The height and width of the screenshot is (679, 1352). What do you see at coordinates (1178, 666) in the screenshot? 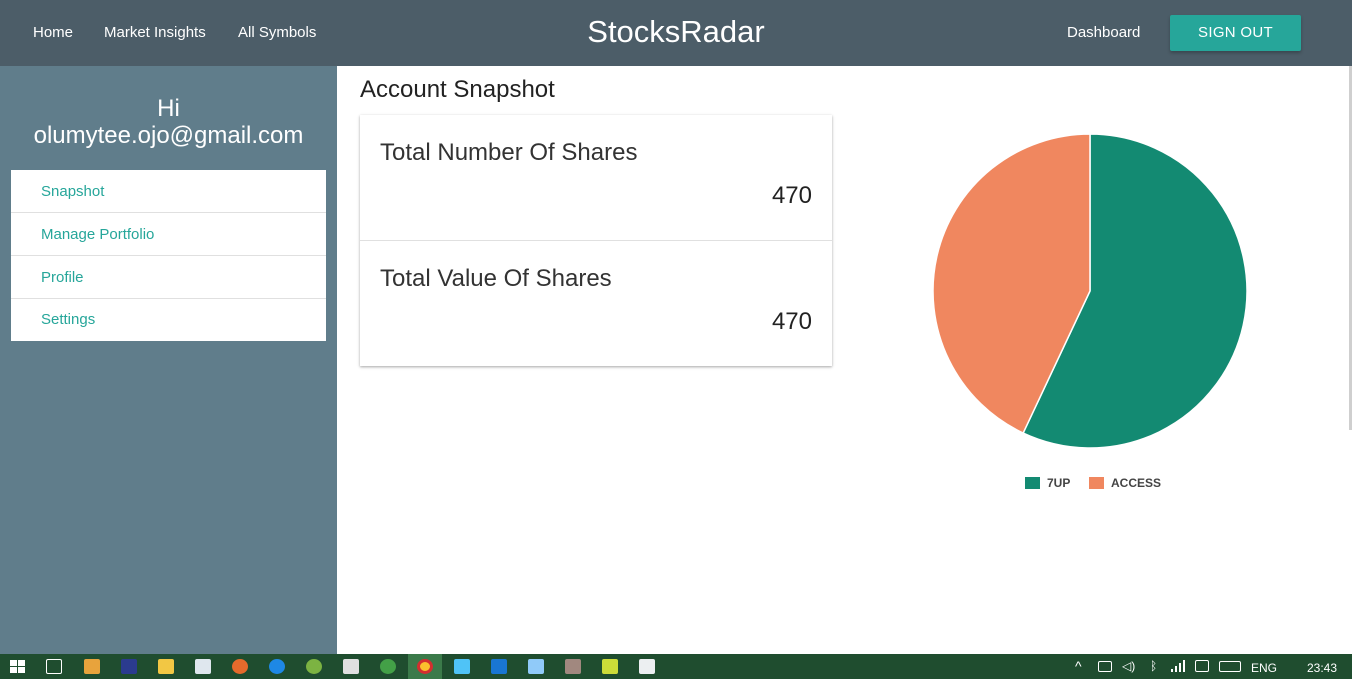
I see `wifi-signal-icon` at bounding box center [1178, 666].